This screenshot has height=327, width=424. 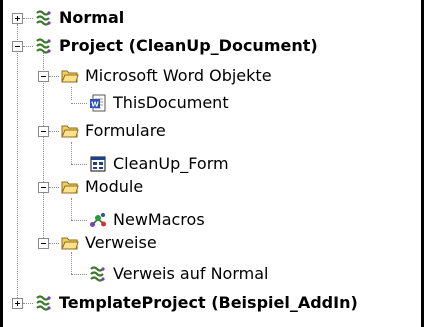 I want to click on tree-folder-formulare: Formulare, so click(x=114, y=131).